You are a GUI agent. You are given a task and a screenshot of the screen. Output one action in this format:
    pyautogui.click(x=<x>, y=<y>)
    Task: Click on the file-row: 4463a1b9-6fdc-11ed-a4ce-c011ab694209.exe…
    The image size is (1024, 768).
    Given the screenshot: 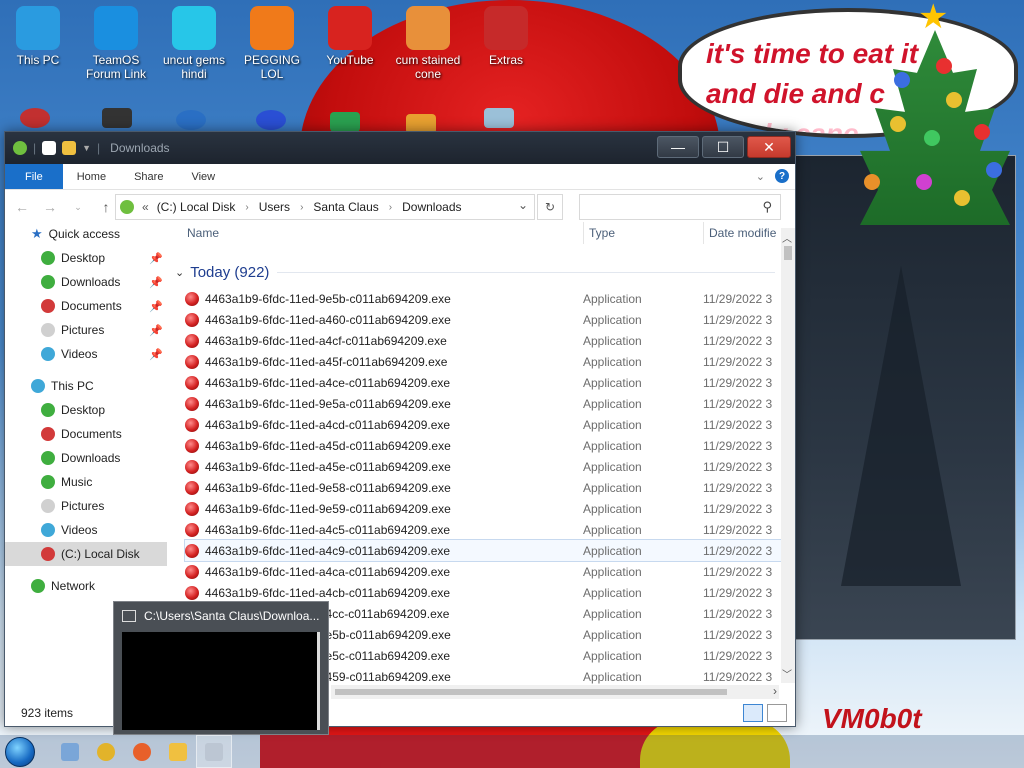 What is the action you would take?
    pyautogui.click(x=483, y=382)
    